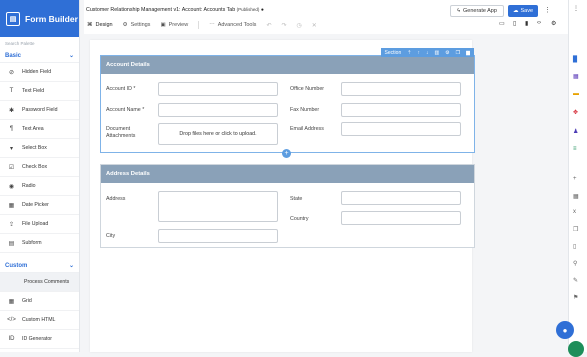 The height and width of the screenshot is (357, 587). What do you see at coordinates (575, 297) in the screenshot?
I see `pin-icon: ⚑` at bounding box center [575, 297].